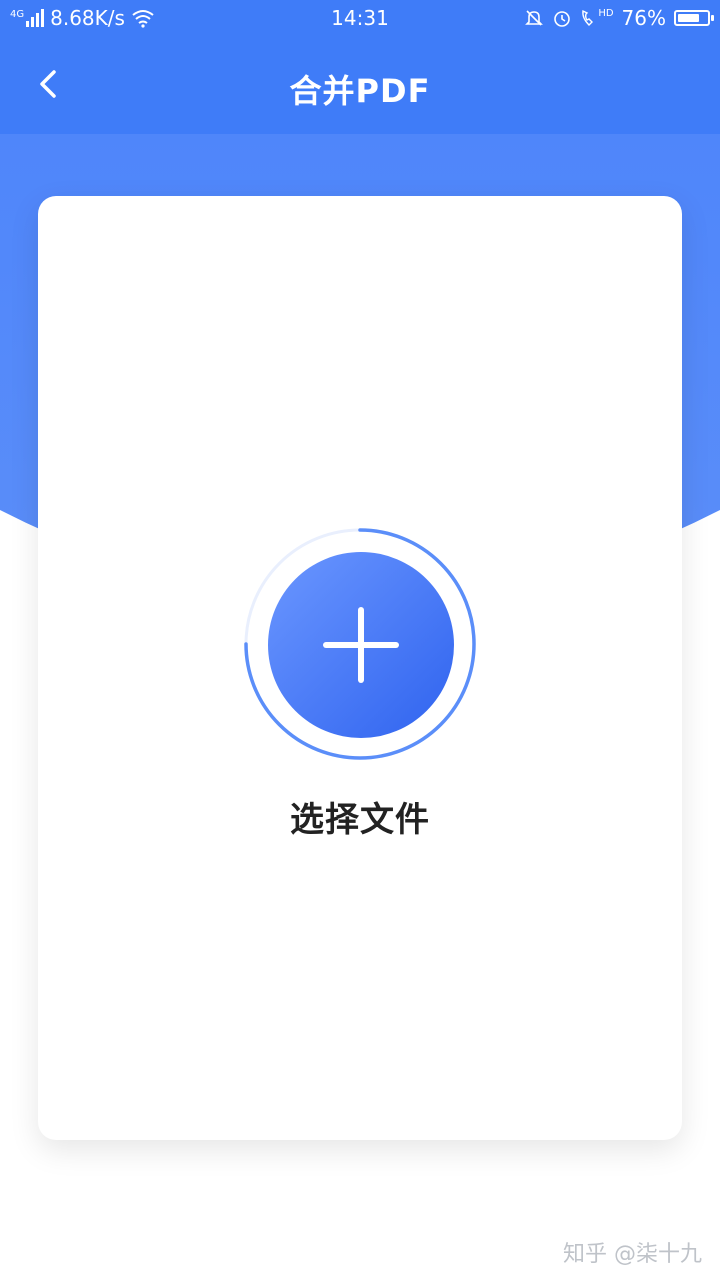  What do you see at coordinates (360, 816) in the screenshot?
I see `select-file-label: 选择文件` at bounding box center [360, 816].